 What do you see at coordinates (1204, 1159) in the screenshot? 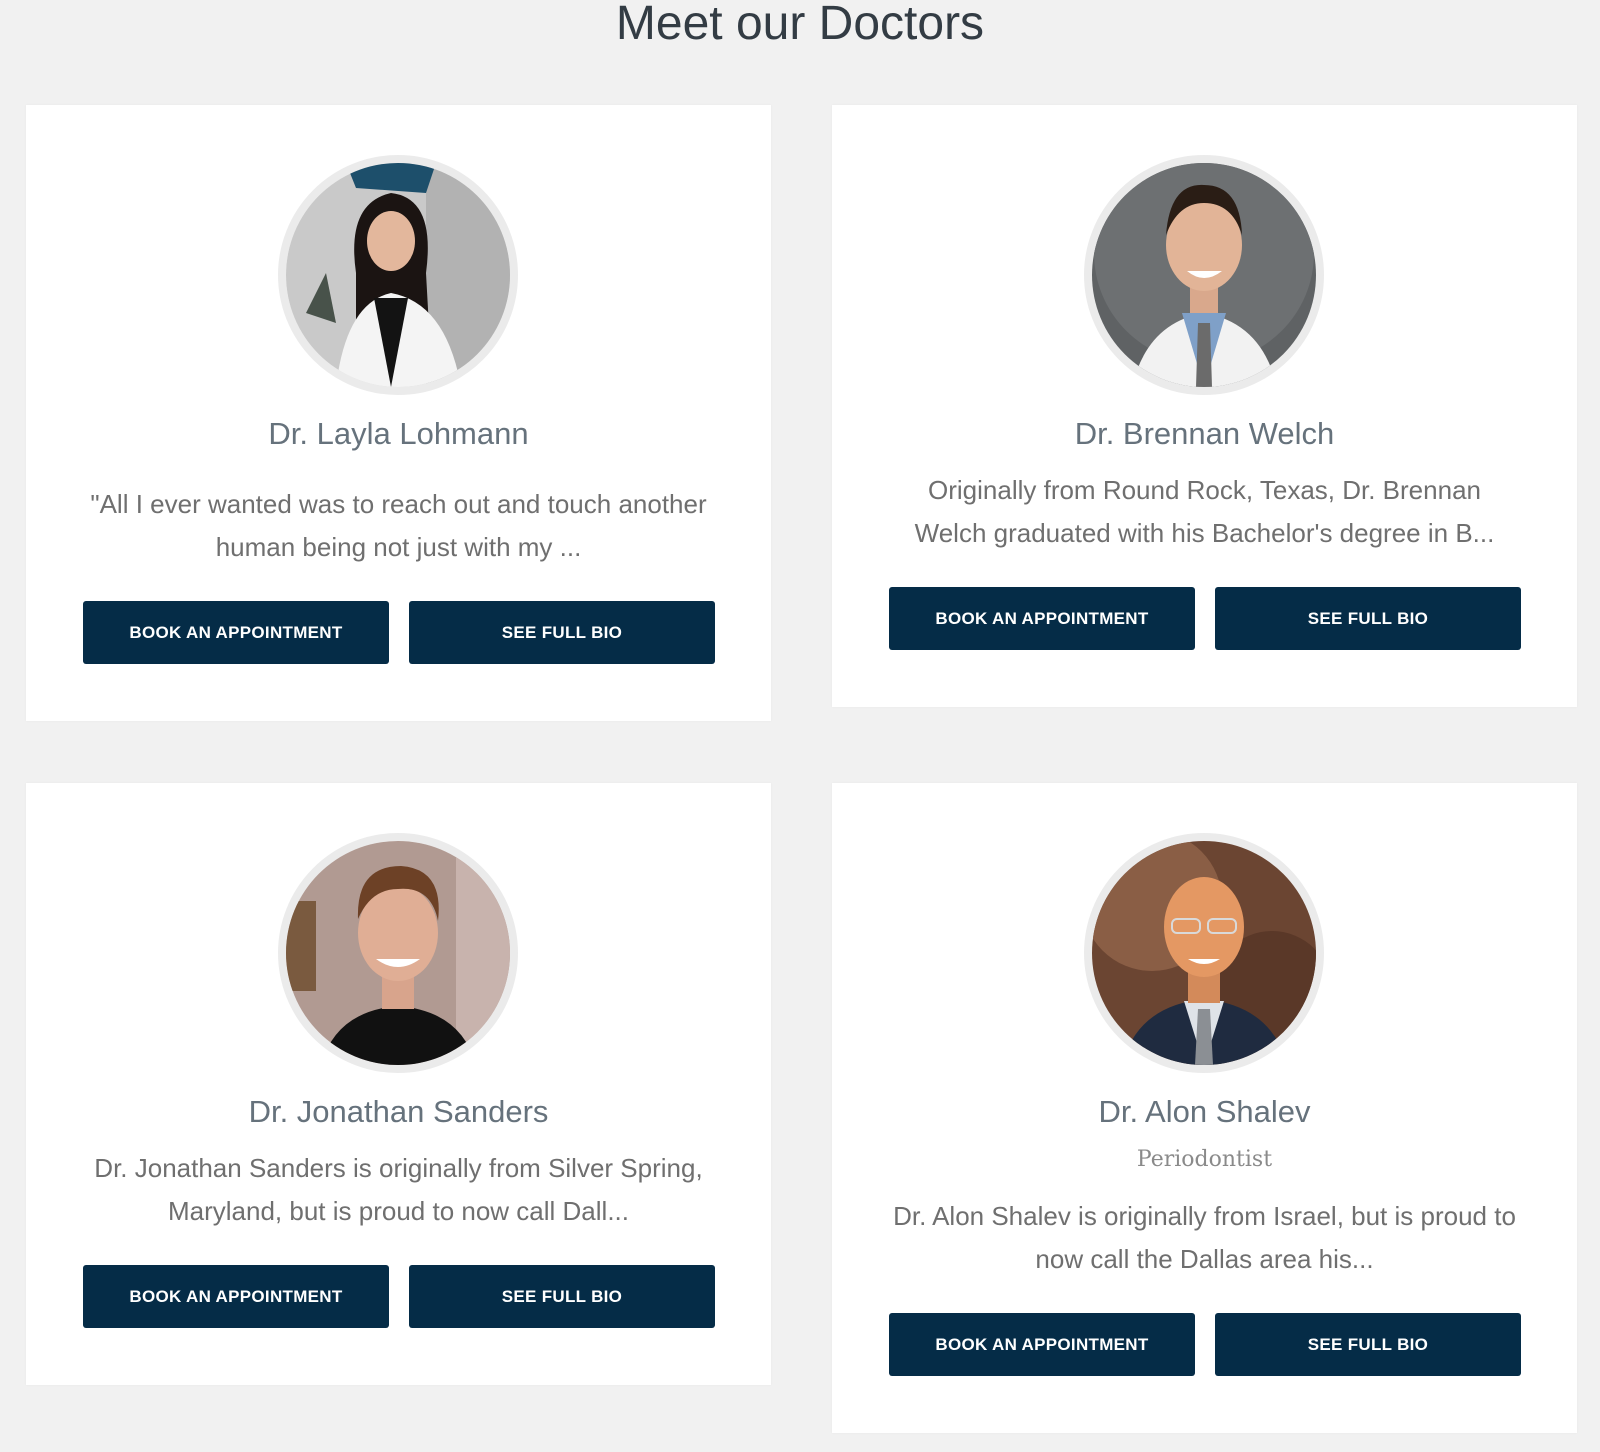
I see `doctor-specialty: Periodontist` at bounding box center [1204, 1159].